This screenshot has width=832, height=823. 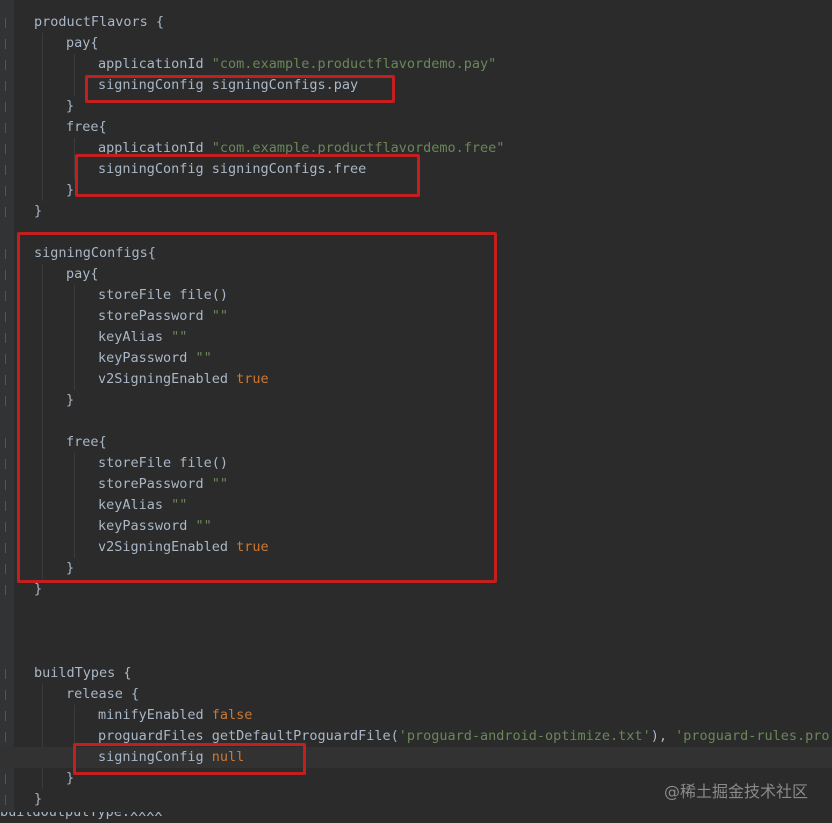 I want to click on code-line-text: release {, so click(x=102, y=694).